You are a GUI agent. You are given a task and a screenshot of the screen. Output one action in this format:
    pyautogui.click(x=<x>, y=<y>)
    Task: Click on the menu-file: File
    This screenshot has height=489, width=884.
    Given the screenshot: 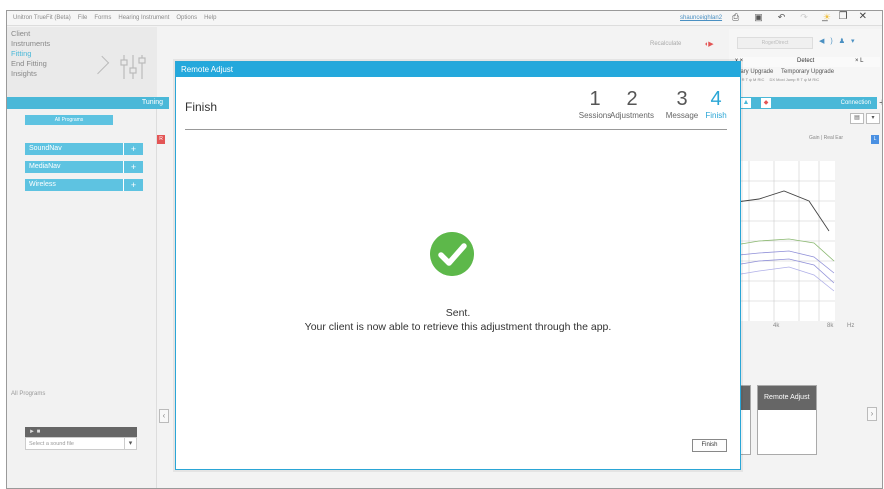 What is the action you would take?
    pyautogui.click(x=83, y=18)
    